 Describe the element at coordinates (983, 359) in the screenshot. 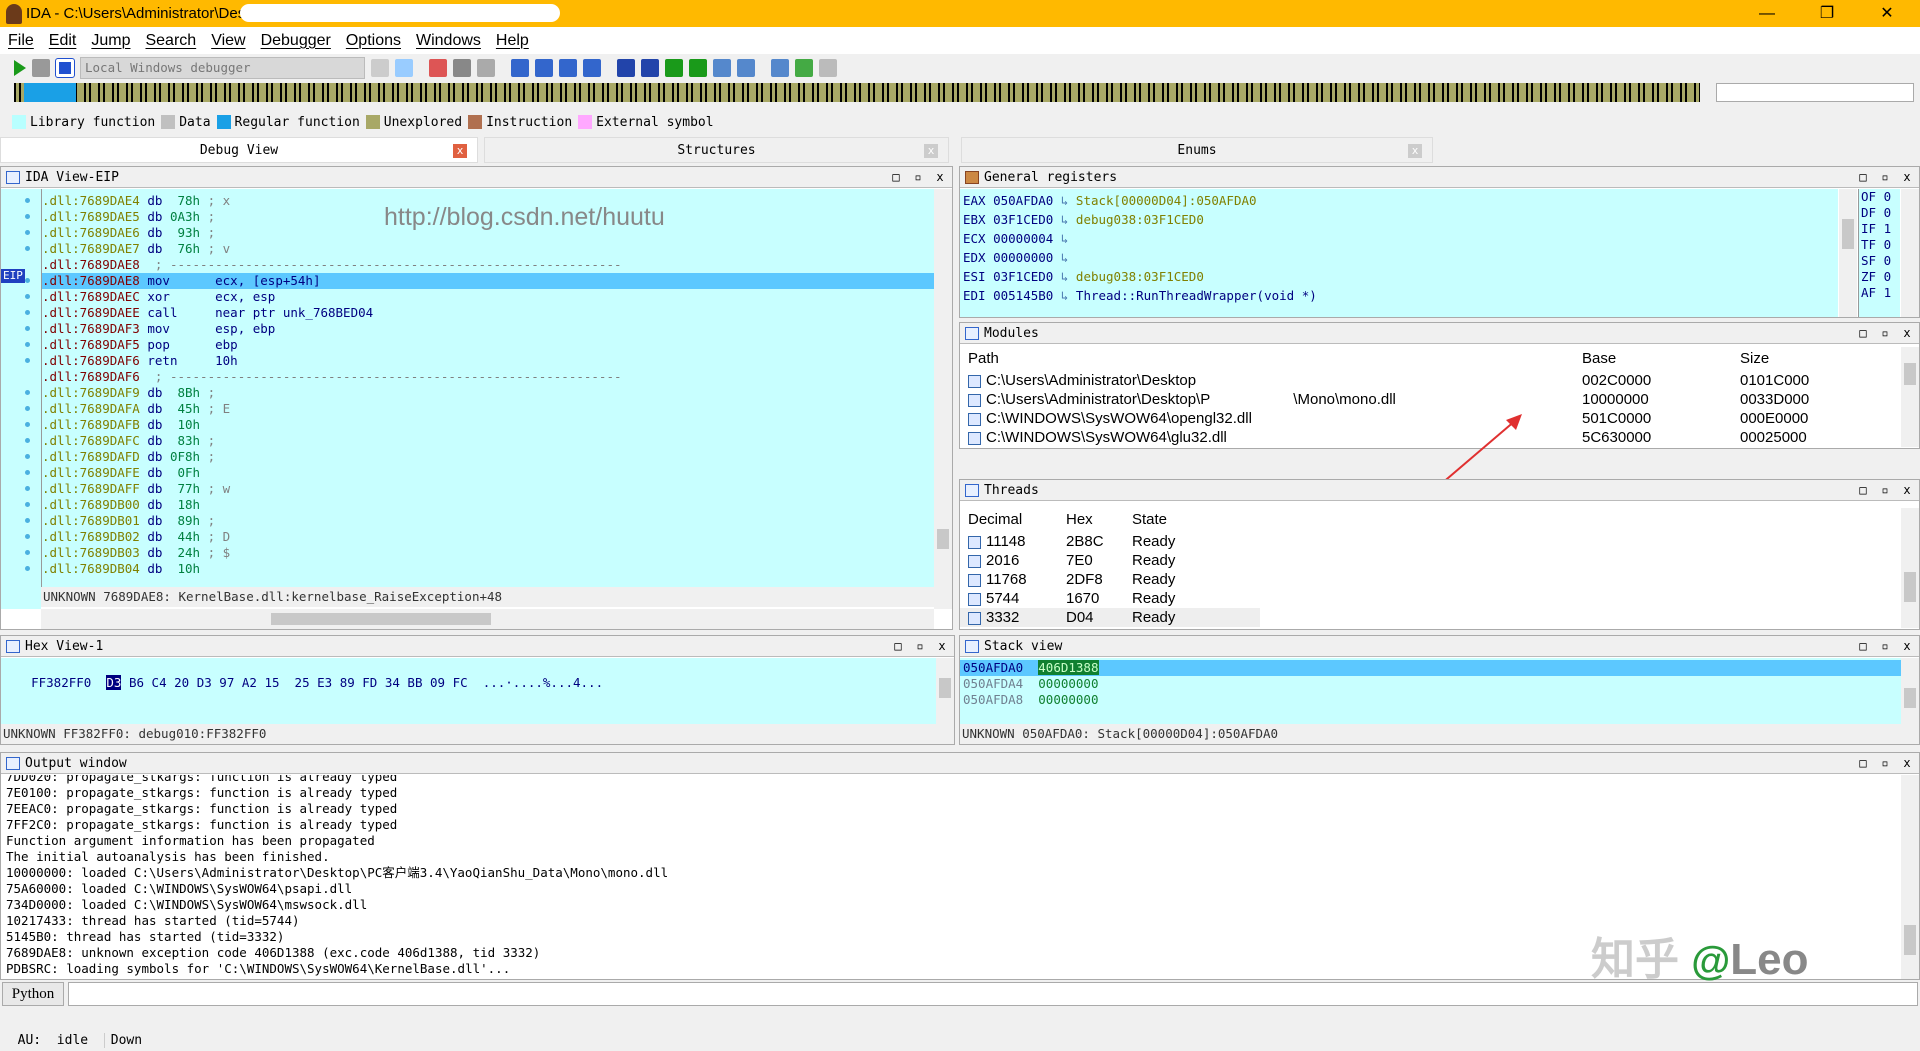

I see `column-header-path: Path` at that location.